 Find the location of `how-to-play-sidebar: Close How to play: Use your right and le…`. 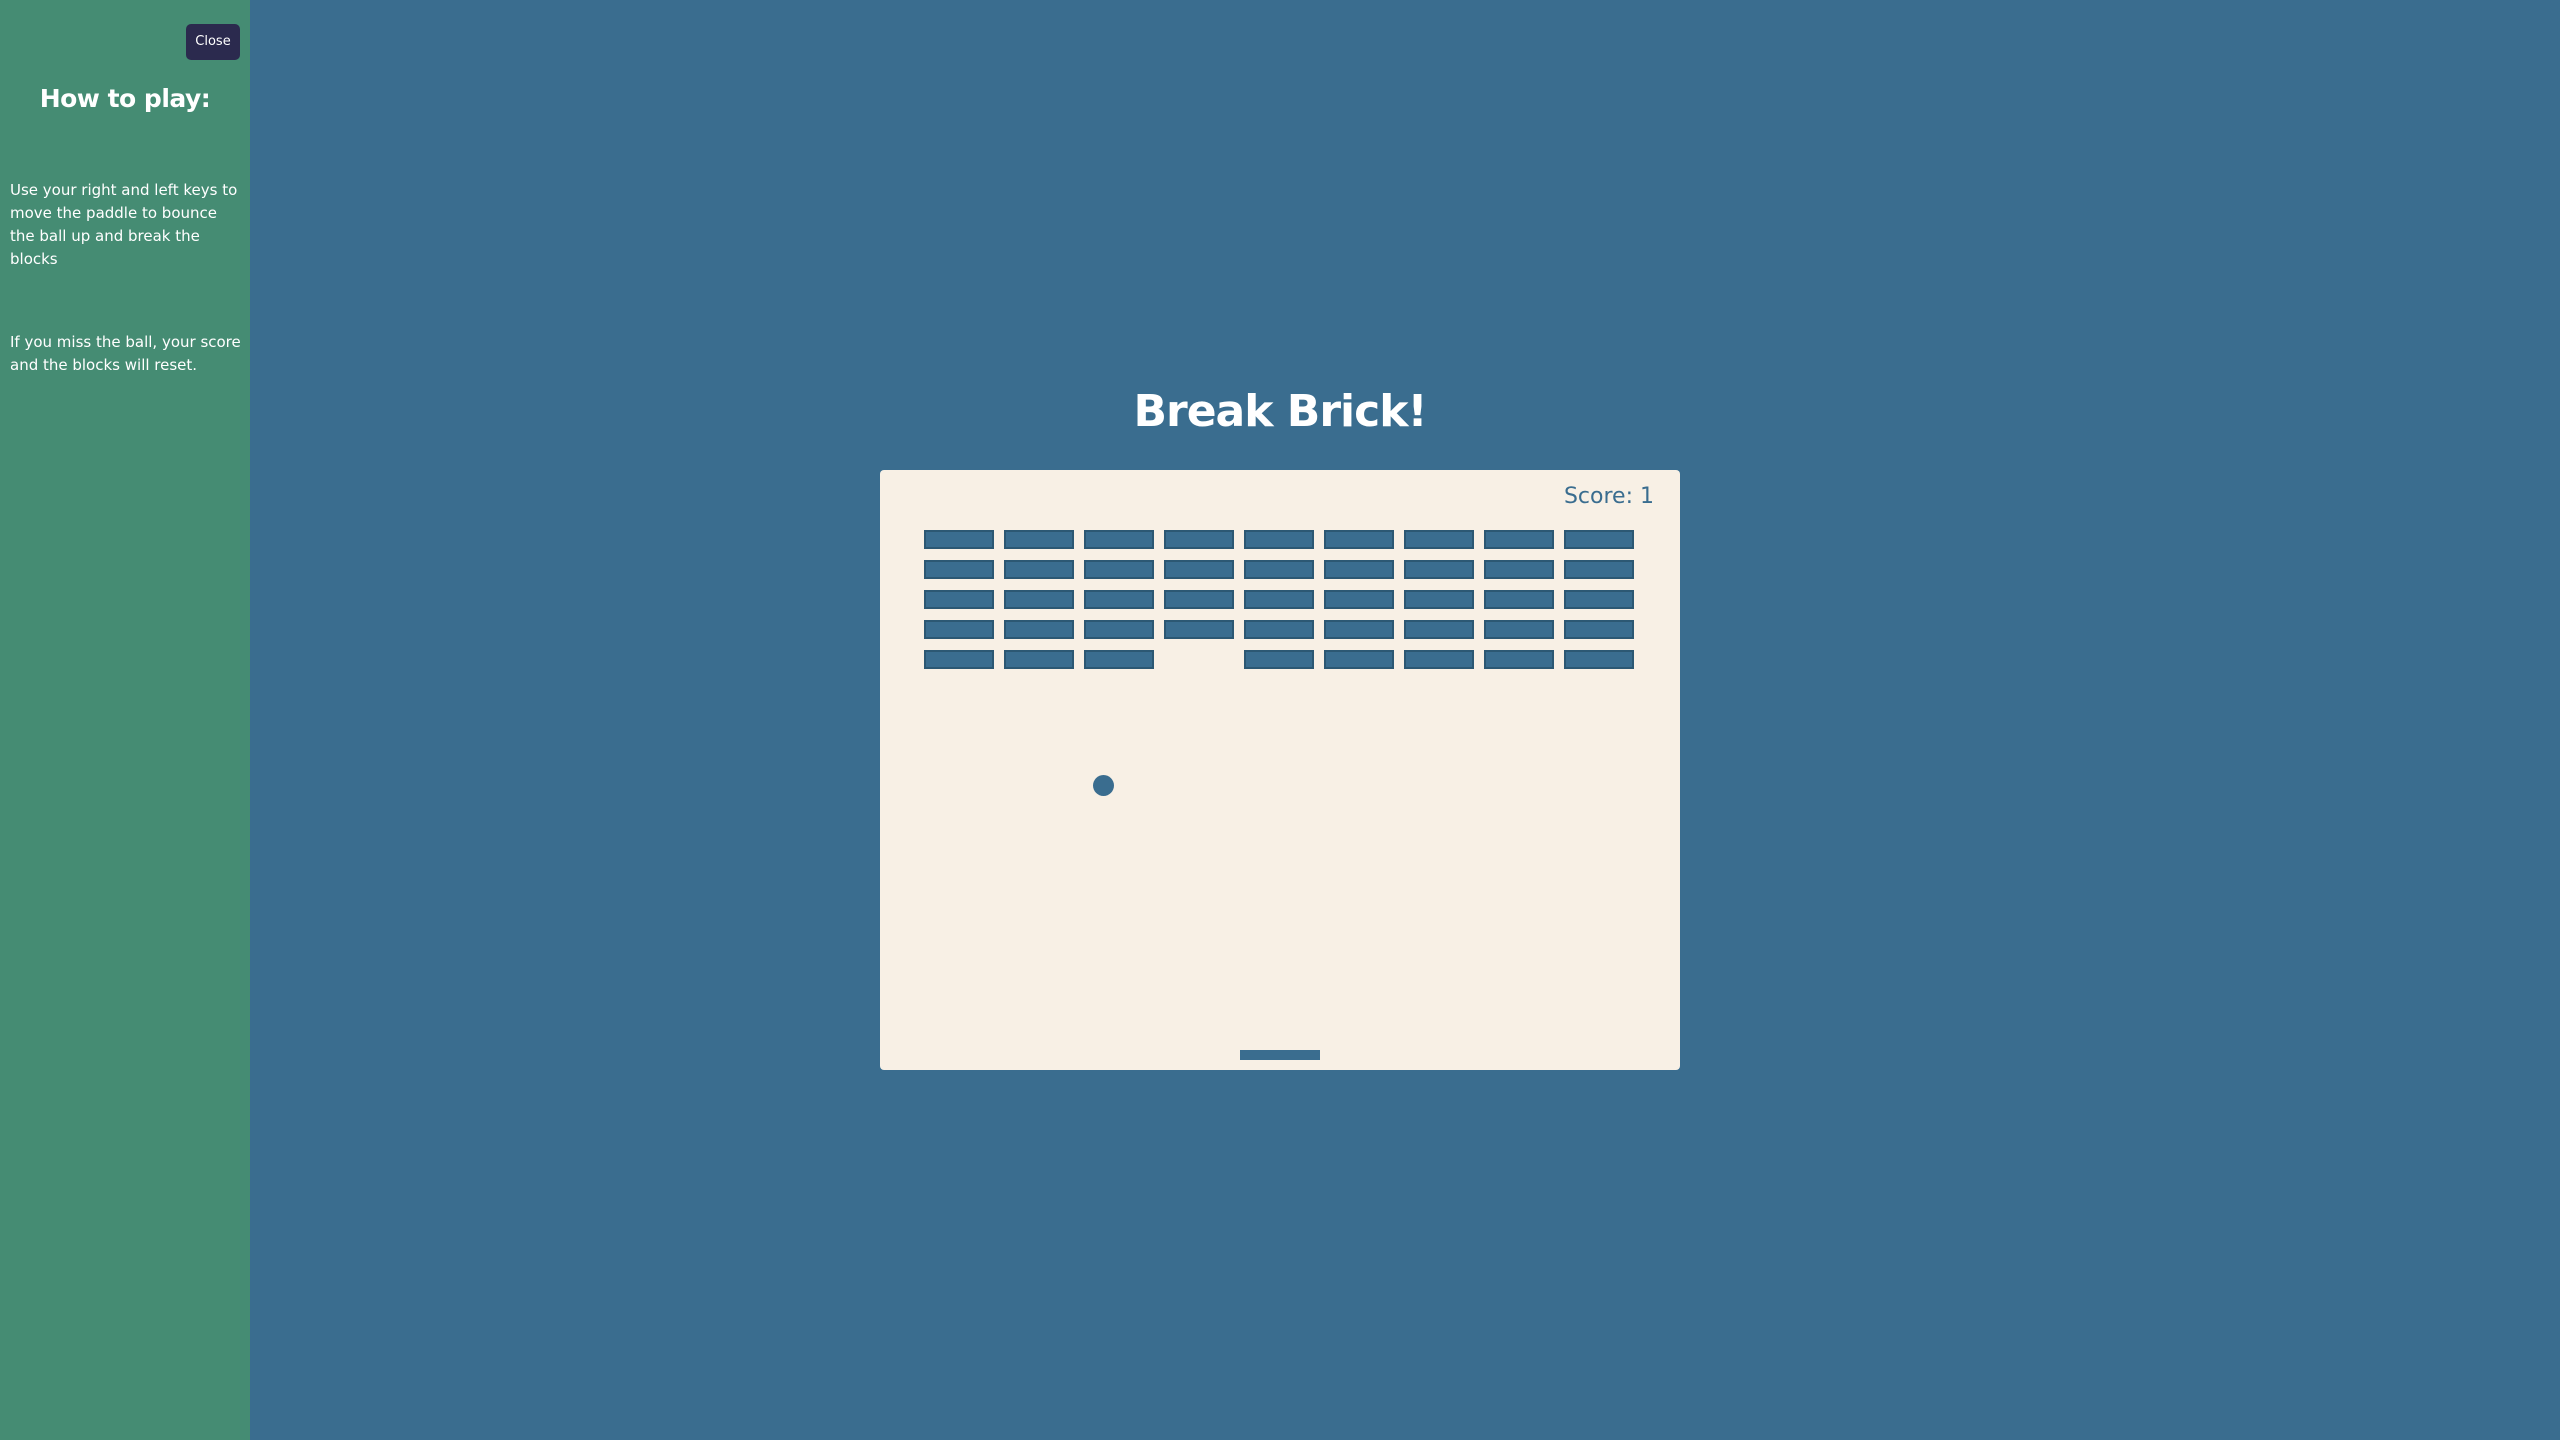

how-to-play-sidebar: Close How to play: Use your right and le… is located at coordinates (125, 720).